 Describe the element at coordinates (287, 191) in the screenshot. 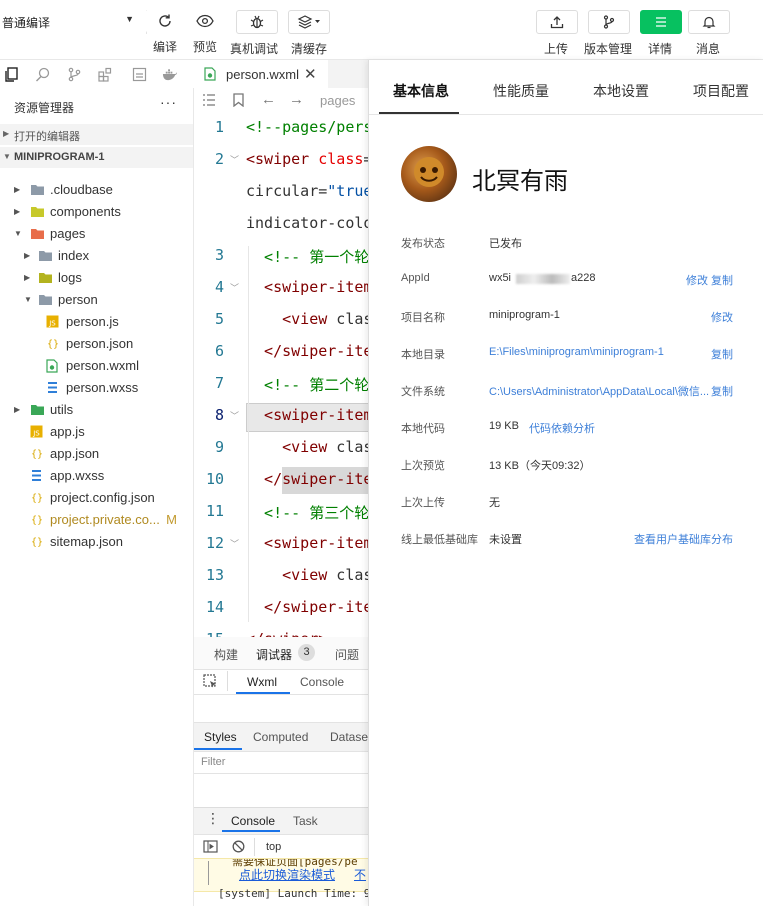

I see `code-token: circular=` at that location.